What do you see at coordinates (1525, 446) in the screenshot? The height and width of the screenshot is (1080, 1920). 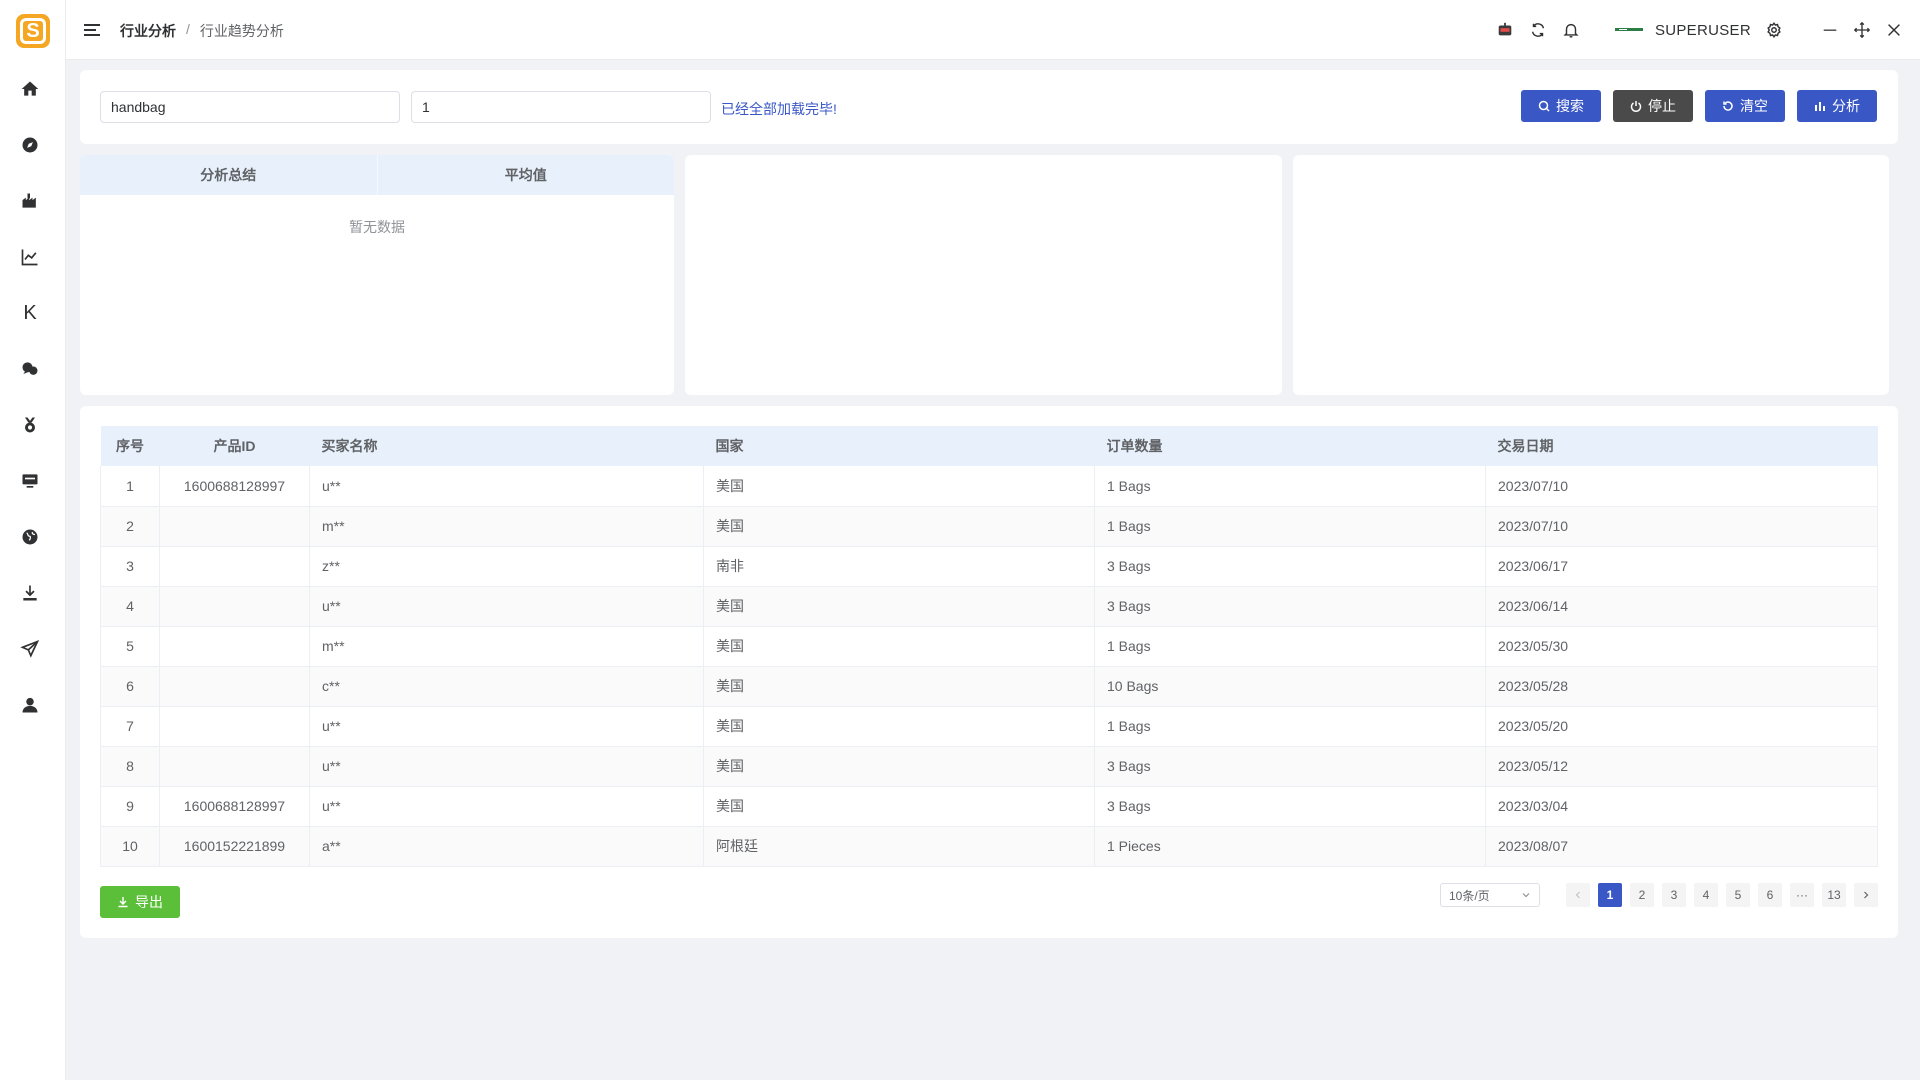 I see `col-header-trade-date: 交易日期` at bounding box center [1525, 446].